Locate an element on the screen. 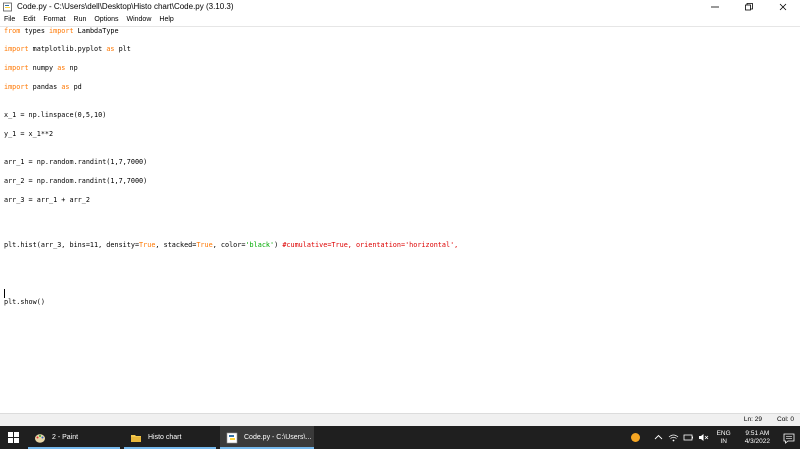 Image resolution: width=800 pixels, height=449 pixels. clock: 9:51 AM 4/3/2022 is located at coordinates (757, 438).